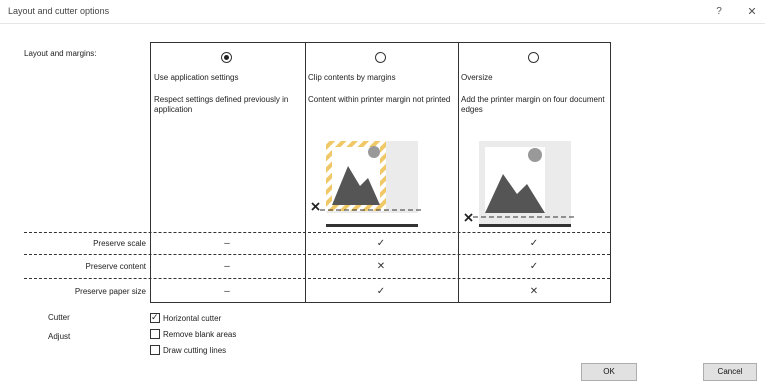 This screenshot has height=387, width=765. I want to click on preserve-scale-clip-mark: ✓, so click(381, 243).